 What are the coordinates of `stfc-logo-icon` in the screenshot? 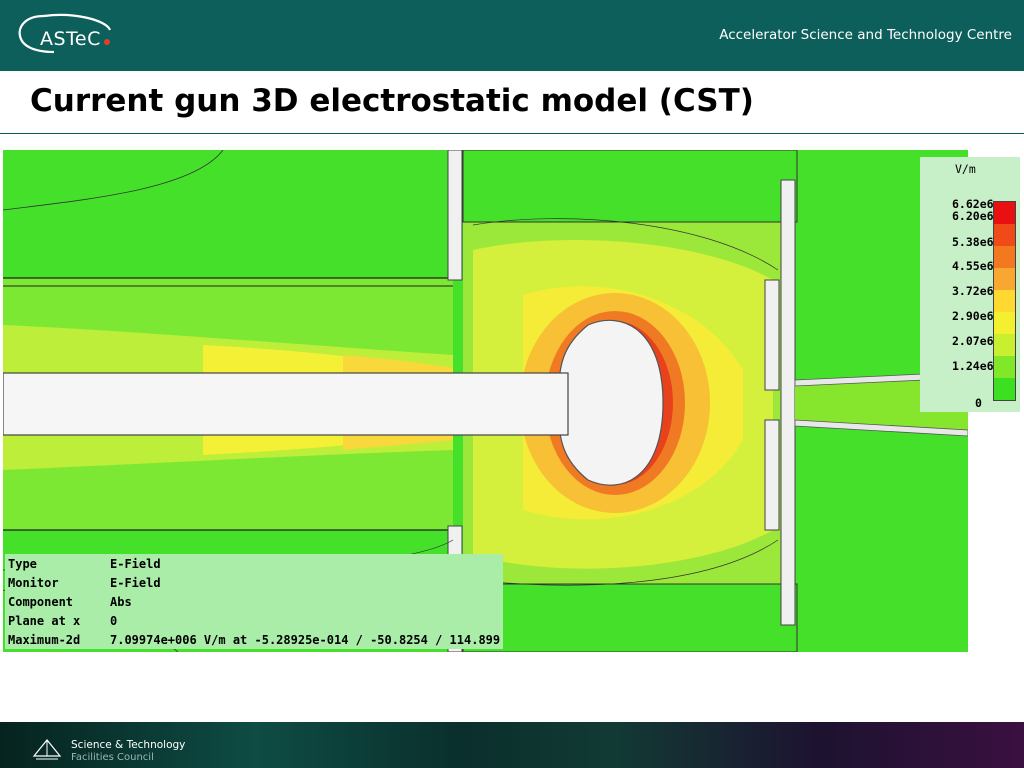 It's located at (47, 751).